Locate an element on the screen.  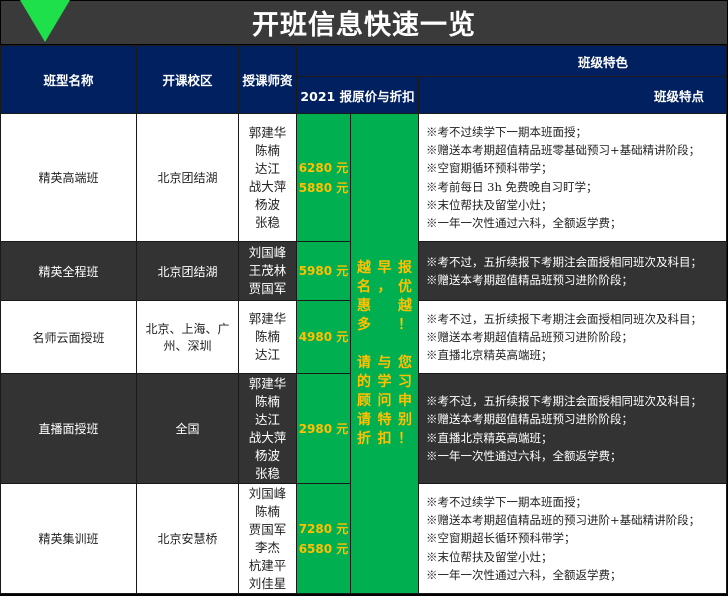
title-bar: 开班信息快速一览 is located at coordinates (364, 22).